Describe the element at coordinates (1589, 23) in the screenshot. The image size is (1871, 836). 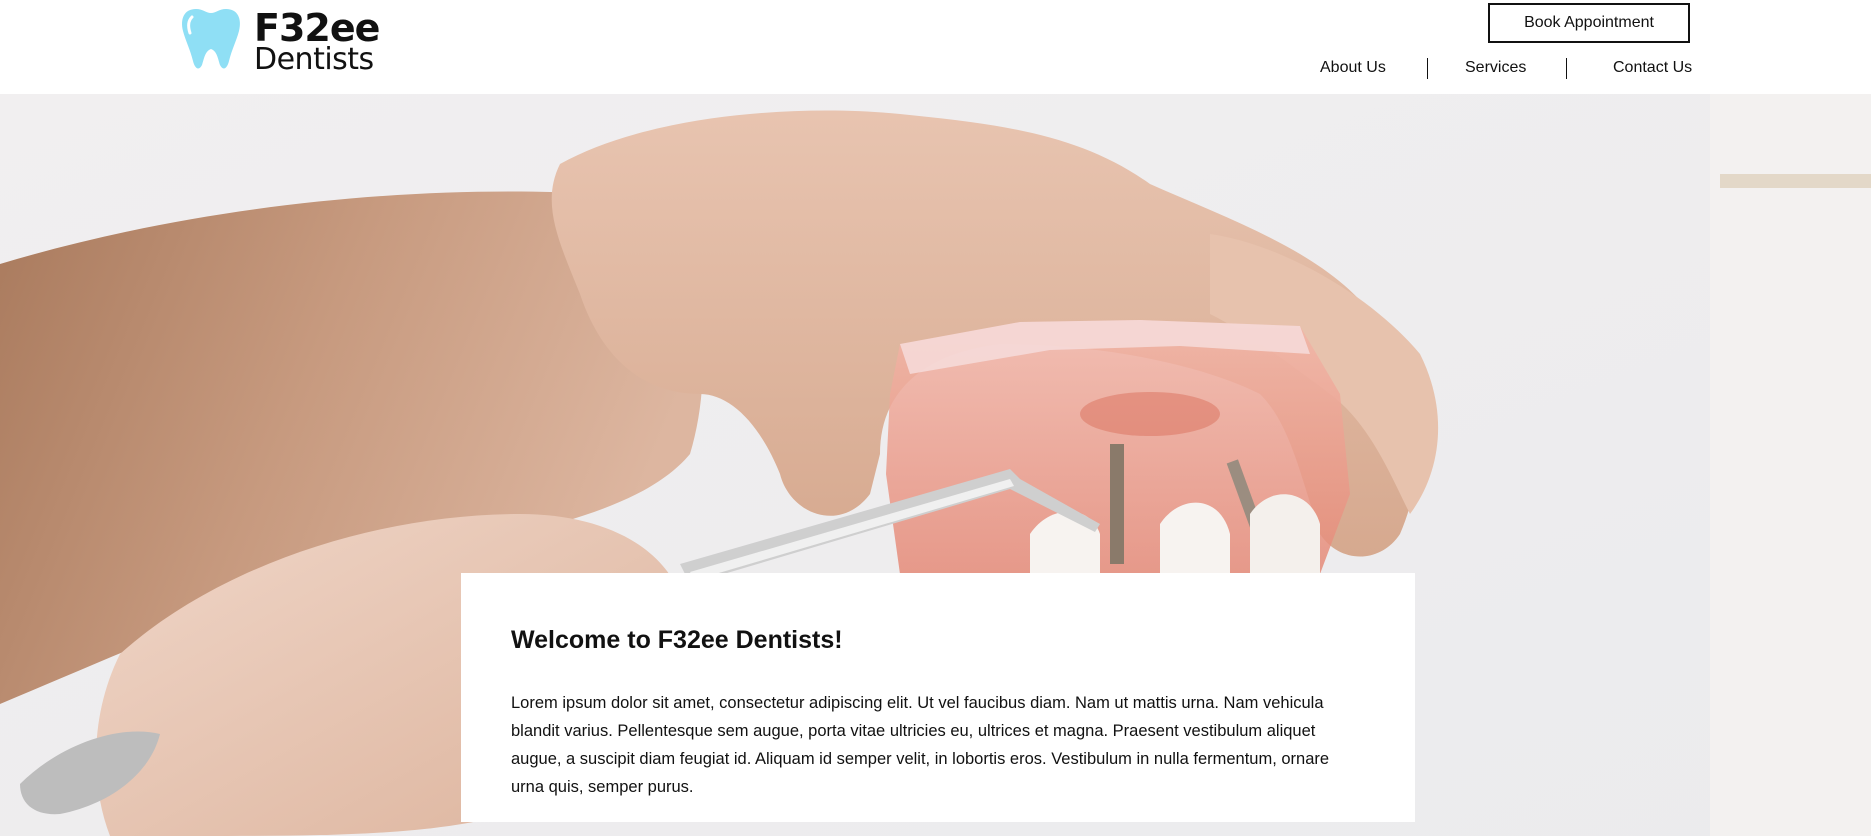
I see `book-appointment-button: Book Appointment` at that location.